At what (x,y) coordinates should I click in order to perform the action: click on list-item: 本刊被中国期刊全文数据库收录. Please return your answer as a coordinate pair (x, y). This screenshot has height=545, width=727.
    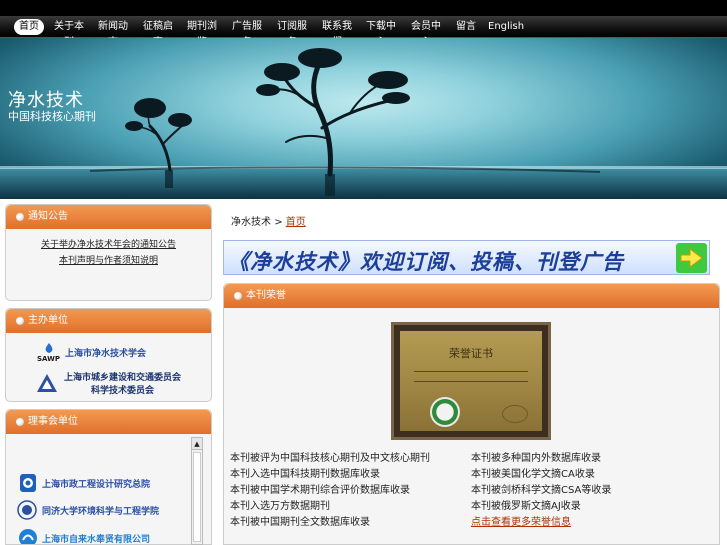
    Looking at the image, I should click on (330, 523).